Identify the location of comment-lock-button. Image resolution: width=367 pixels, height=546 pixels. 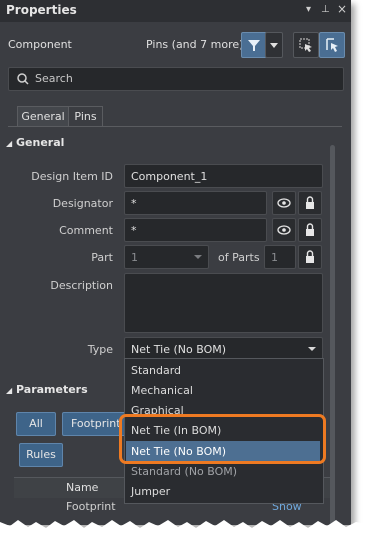
(310, 230).